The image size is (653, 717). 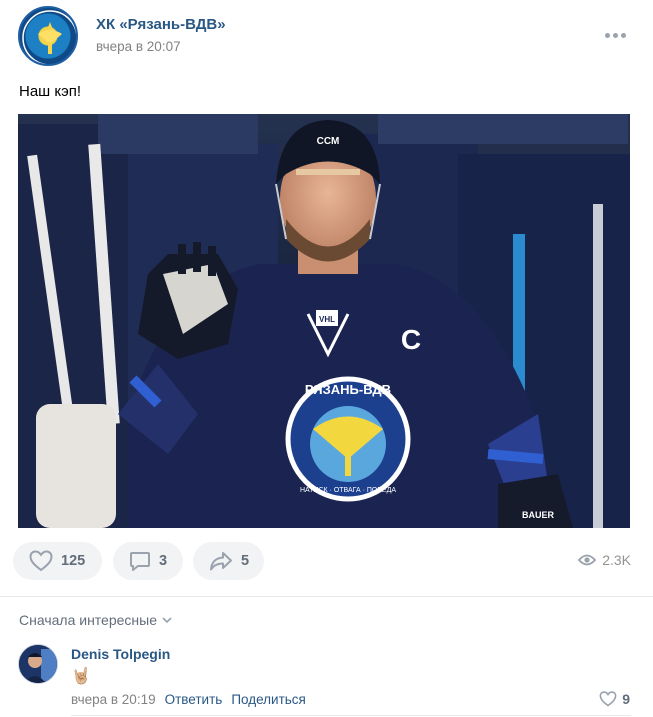 What do you see at coordinates (138, 46) in the screenshot?
I see `post-timestamp: вчера в 20:07` at bounding box center [138, 46].